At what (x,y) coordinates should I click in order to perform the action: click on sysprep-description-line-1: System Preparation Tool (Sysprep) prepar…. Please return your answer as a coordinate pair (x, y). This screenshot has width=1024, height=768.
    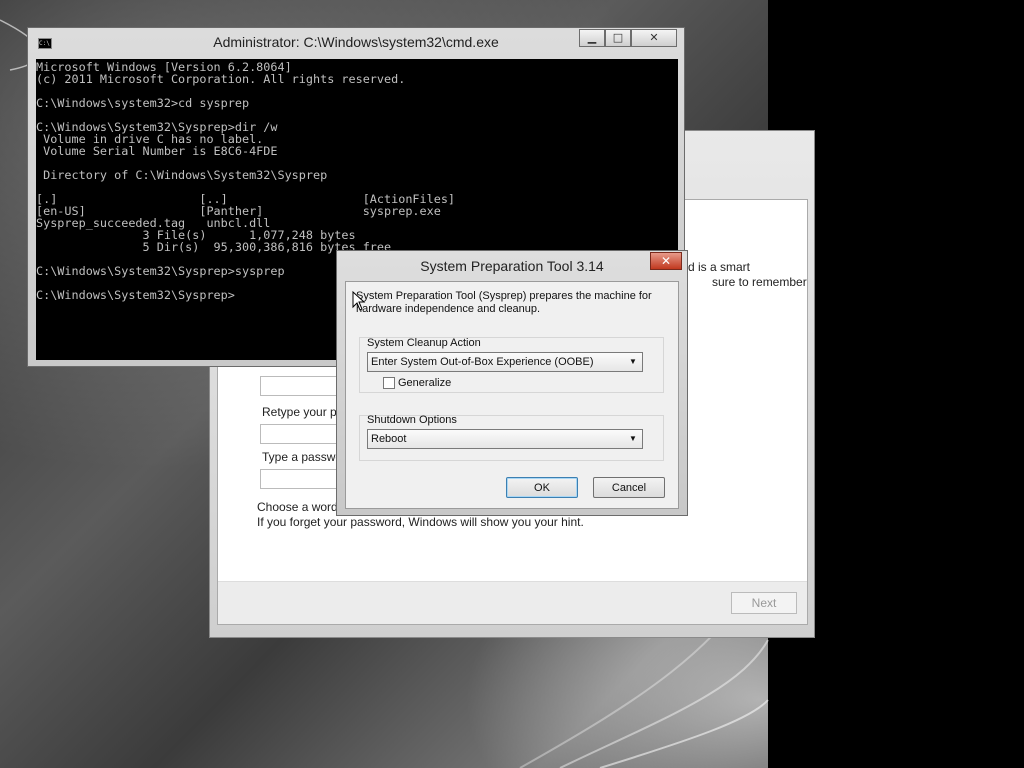
    Looking at the image, I should click on (504, 296).